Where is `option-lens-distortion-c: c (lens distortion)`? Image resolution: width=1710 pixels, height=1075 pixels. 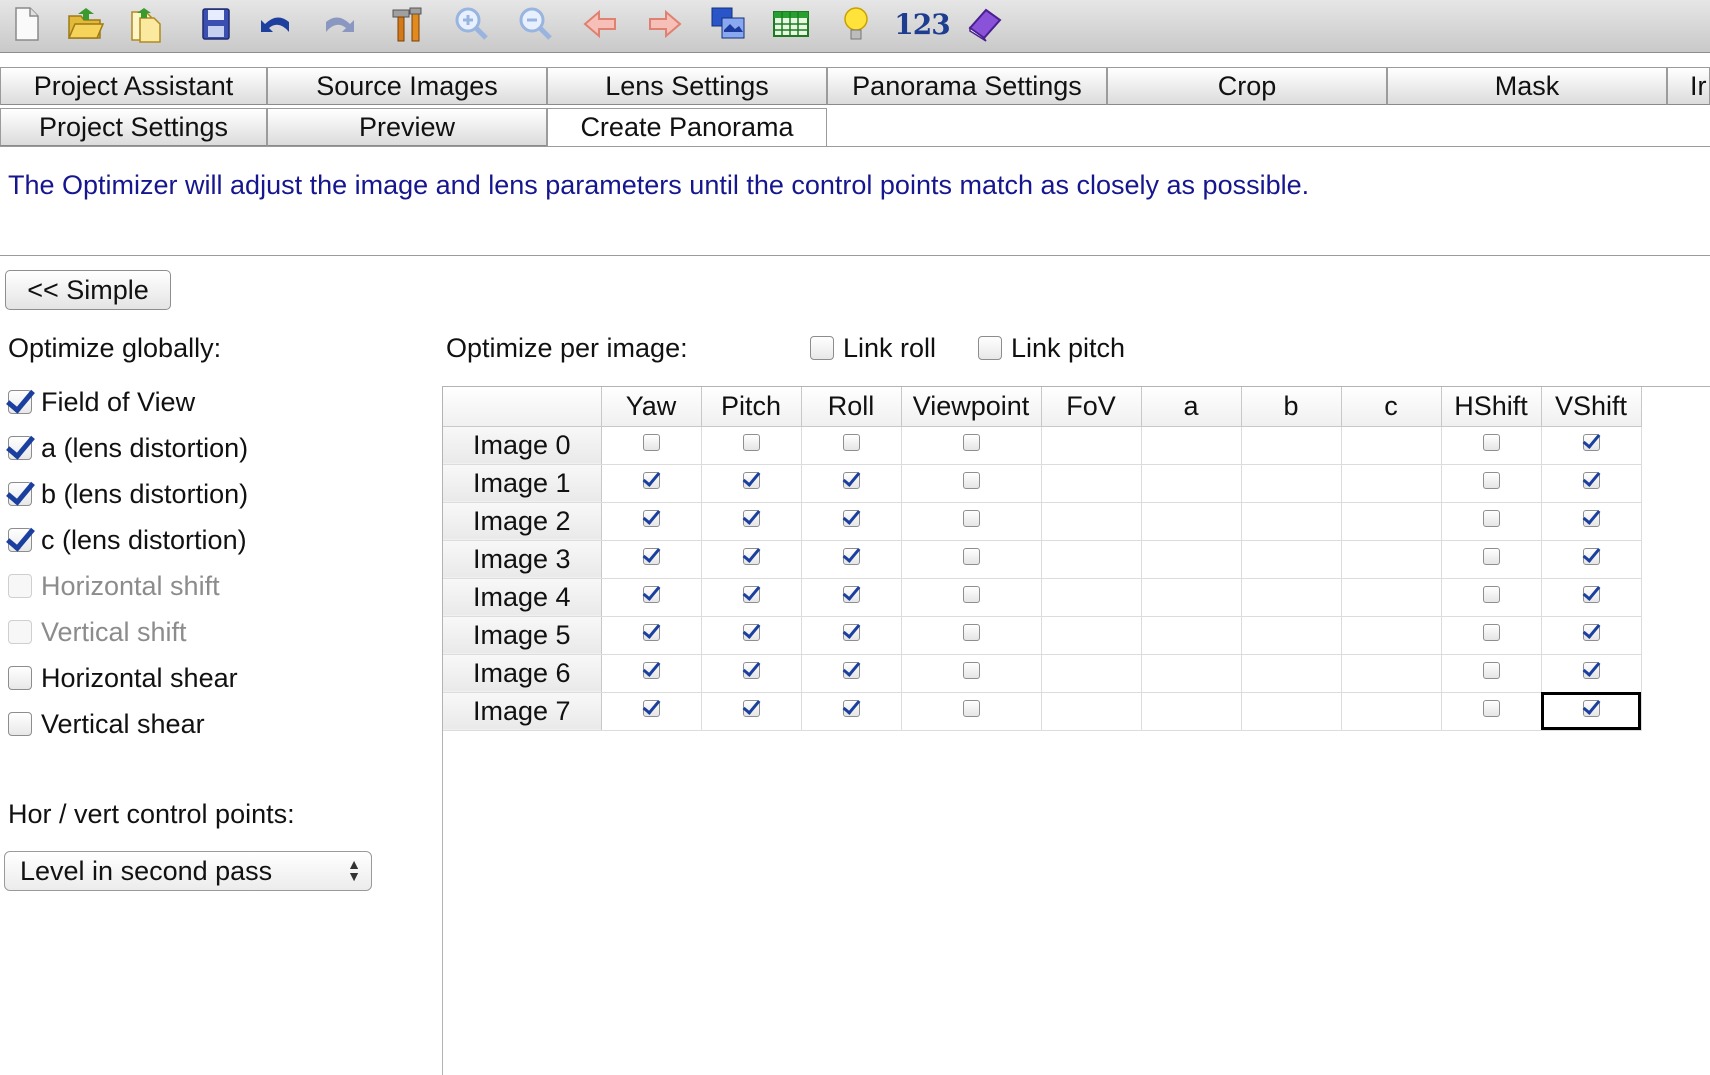 option-lens-distortion-c: c (lens distortion) is located at coordinates (127, 540).